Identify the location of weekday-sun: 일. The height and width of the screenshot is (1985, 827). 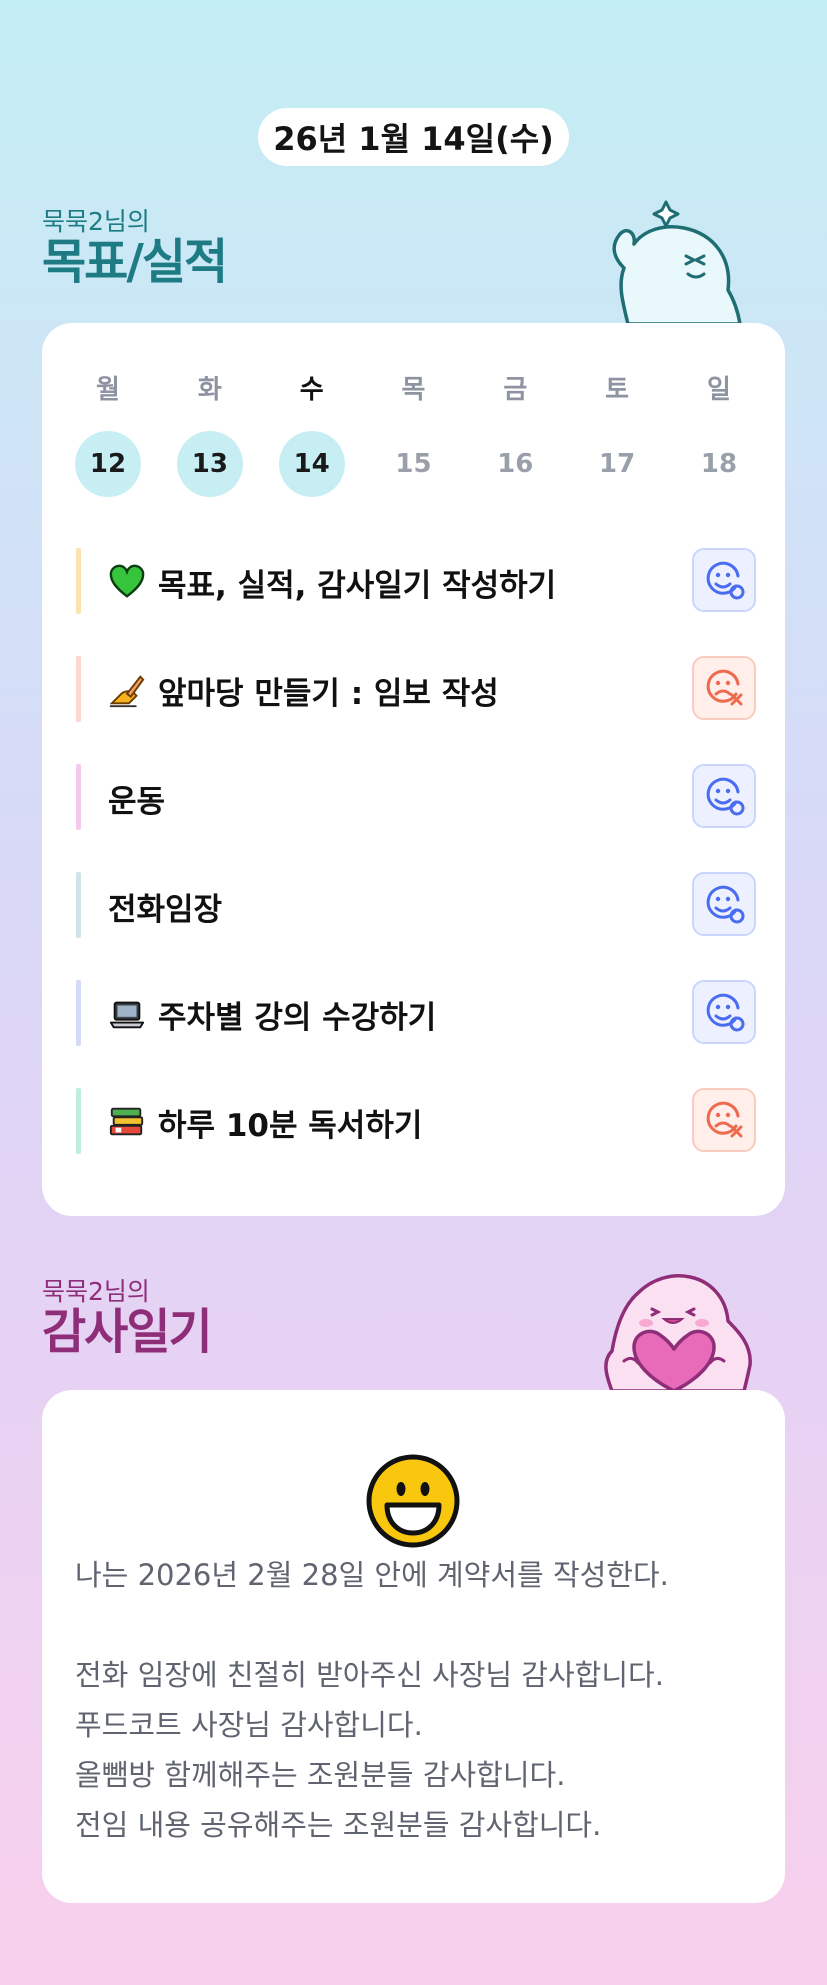
(719, 390).